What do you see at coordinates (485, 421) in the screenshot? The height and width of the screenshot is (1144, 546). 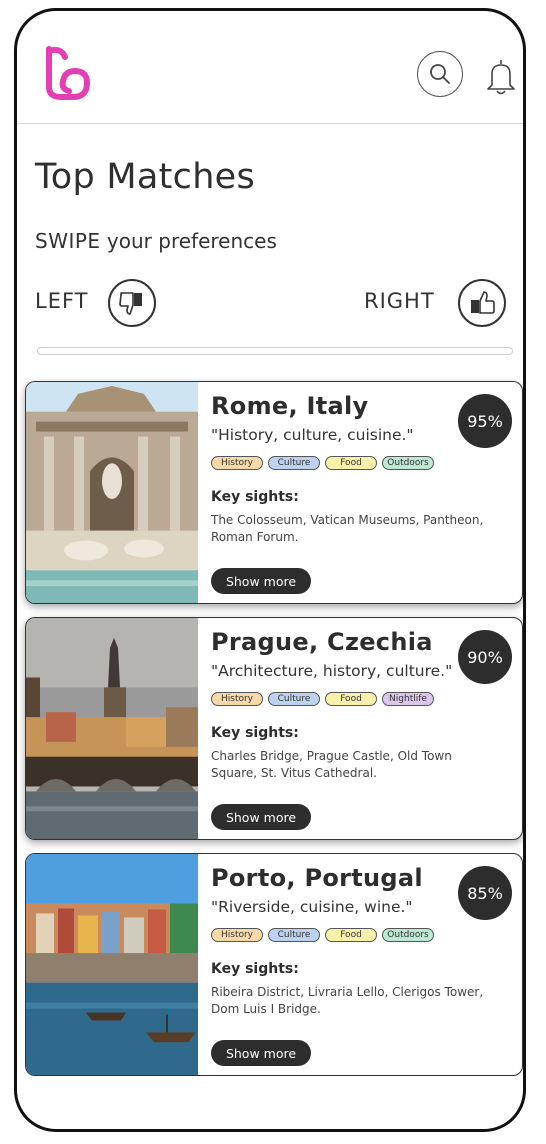 I see `match-percentage-badge: 95%` at bounding box center [485, 421].